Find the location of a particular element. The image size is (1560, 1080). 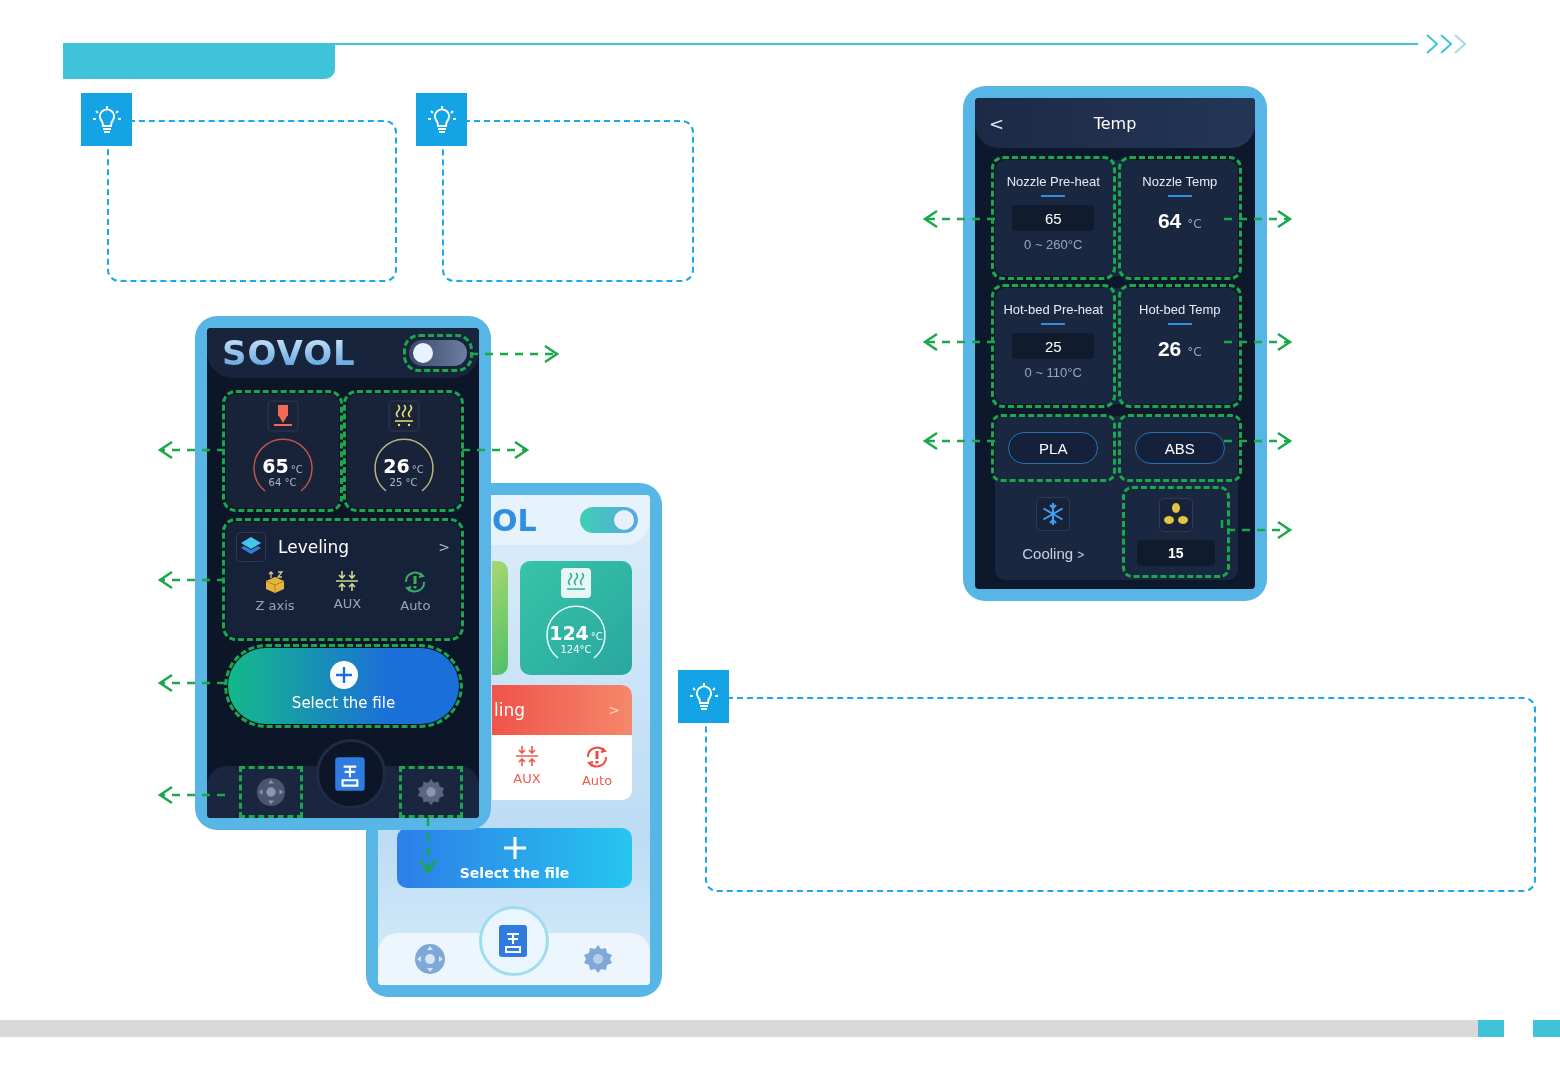

layers-icon is located at coordinates (251, 547).